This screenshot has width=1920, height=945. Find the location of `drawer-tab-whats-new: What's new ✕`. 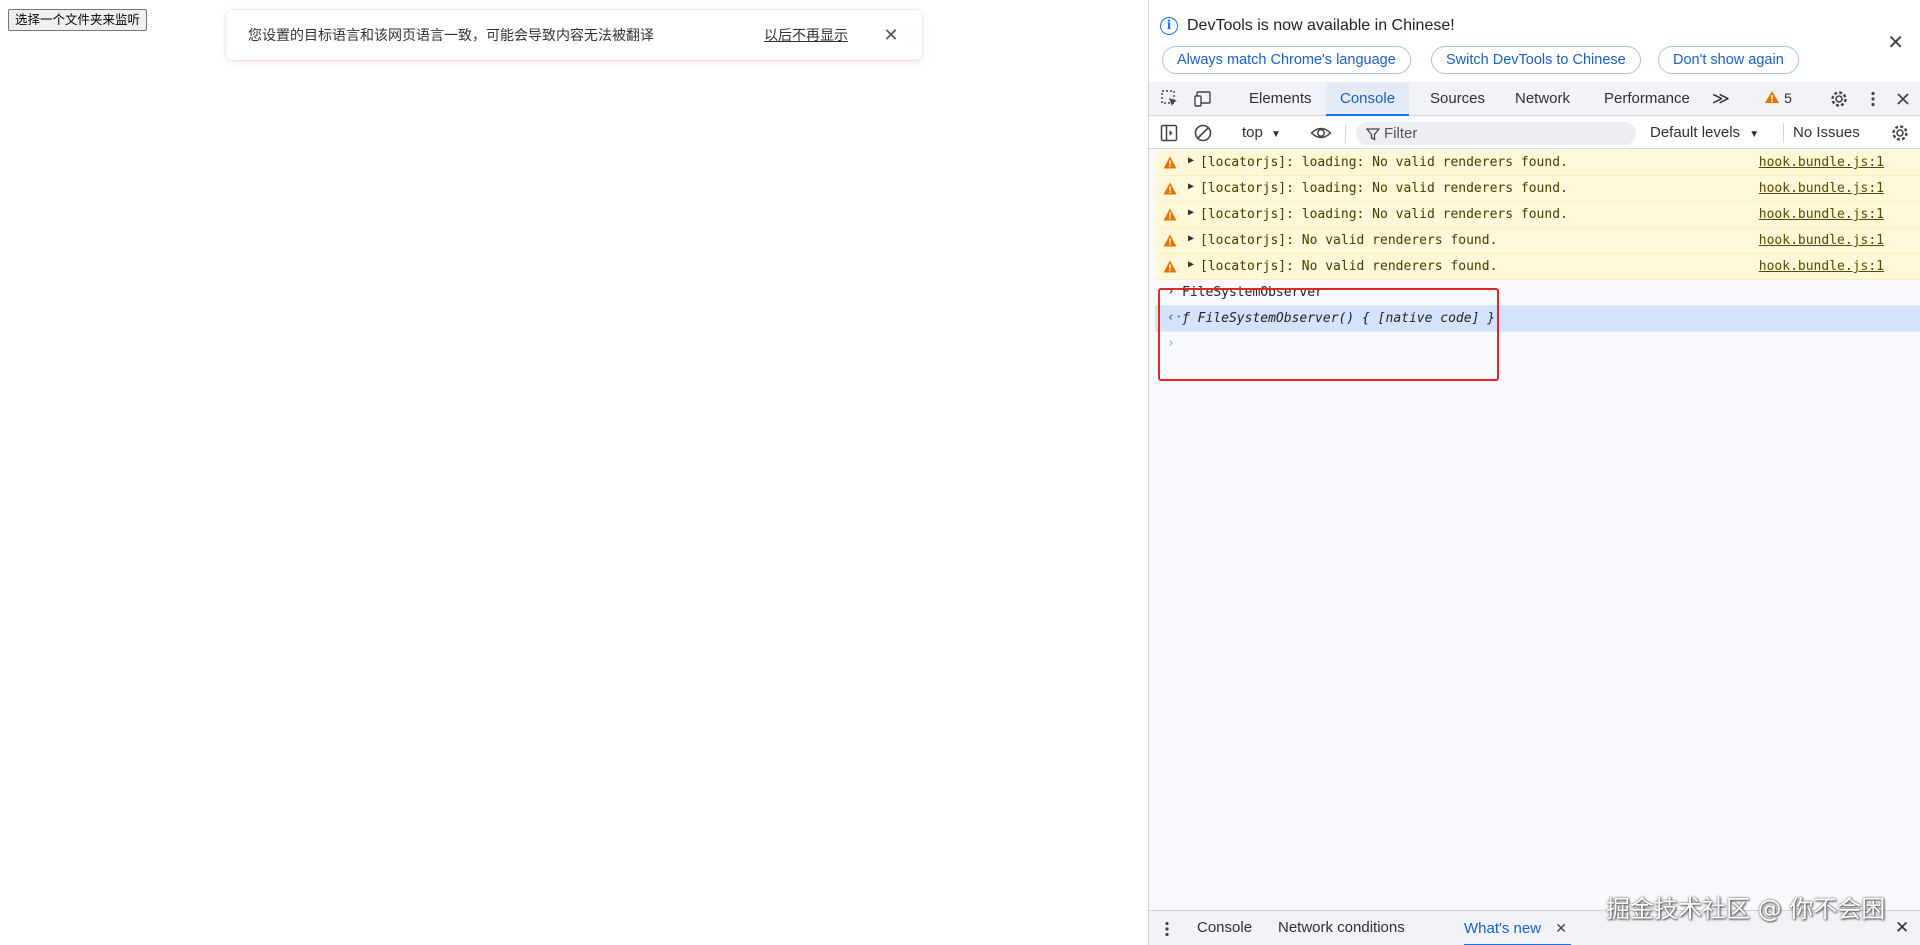

drawer-tab-whats-new: What's new ✕ is located at coordinates (1517, 928).